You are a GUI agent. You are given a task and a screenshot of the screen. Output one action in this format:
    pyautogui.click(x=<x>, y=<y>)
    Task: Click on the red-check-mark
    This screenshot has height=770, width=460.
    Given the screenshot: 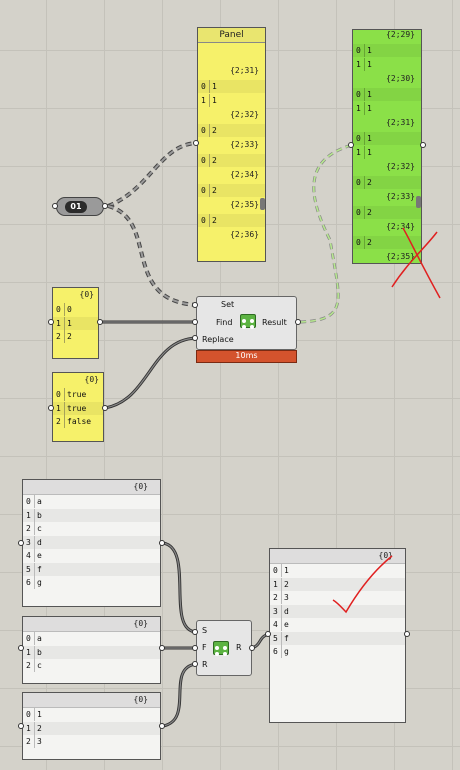 What is the action you would take?
    pyautogui.click(x=362, y=584)
    